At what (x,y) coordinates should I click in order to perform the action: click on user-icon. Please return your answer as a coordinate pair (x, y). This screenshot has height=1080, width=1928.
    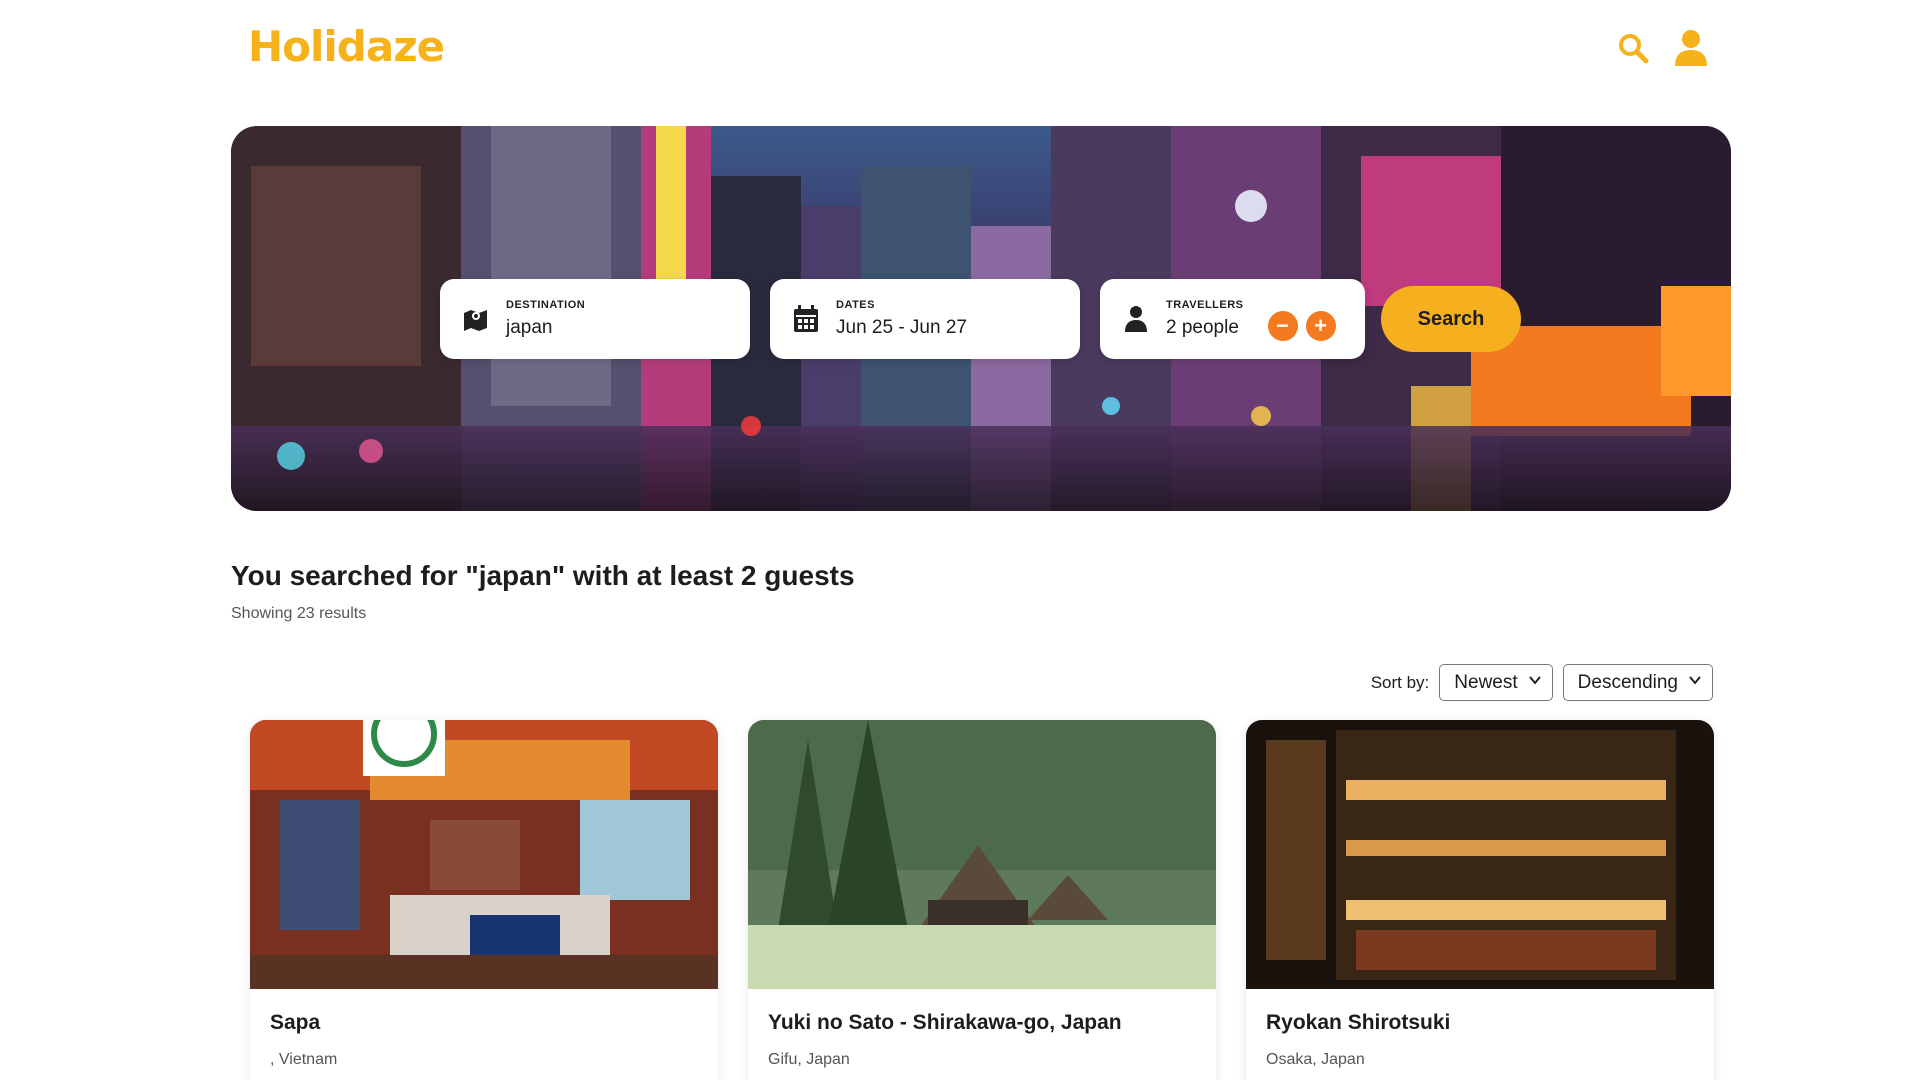
    Looking at the image, I should click on (1691, 48).